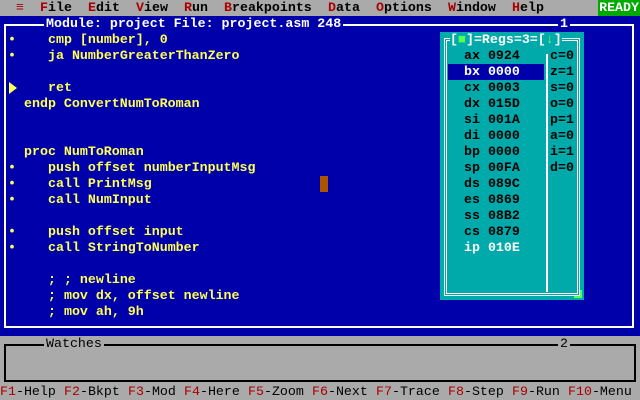  What do you see at coordinates (472, 215) in the screenshot?
I see `register-name: ss` at bounding box center [472, 215].